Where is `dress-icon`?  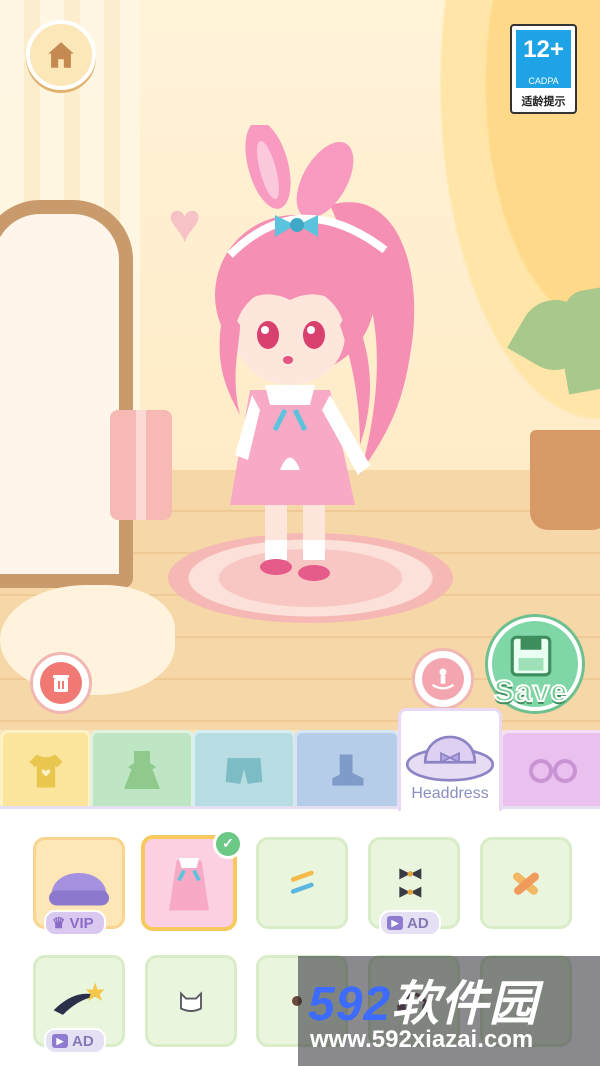
dress-icon is located at coordinates (142, 769).